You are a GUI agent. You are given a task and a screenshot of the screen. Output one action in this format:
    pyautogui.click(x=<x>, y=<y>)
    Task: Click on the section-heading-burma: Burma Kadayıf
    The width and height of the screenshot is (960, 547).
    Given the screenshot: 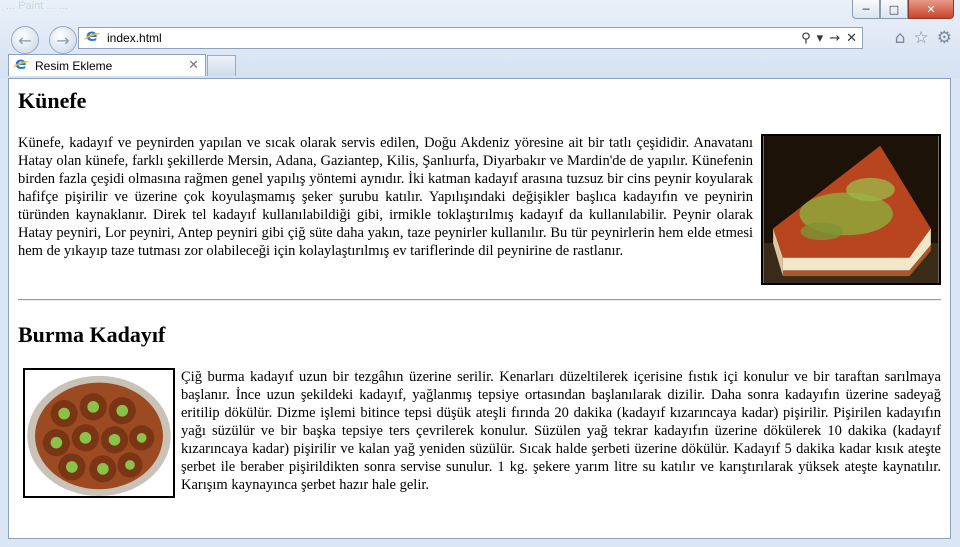 What is the action you would take?
    pyautogui.click(x=92, y=334)
    